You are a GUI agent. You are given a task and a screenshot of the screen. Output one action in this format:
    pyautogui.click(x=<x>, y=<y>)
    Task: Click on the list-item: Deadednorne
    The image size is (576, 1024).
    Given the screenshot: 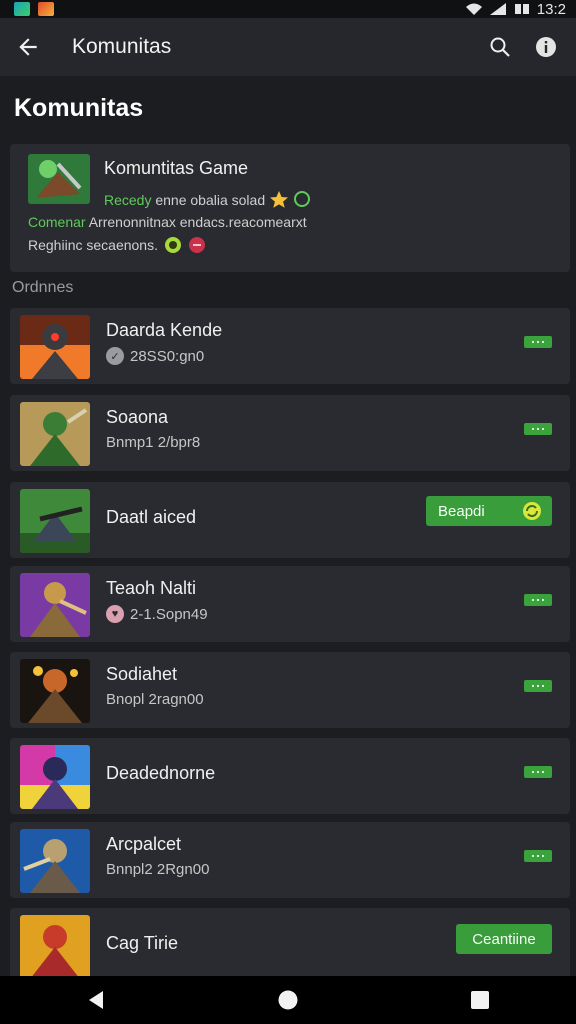 What is the action you would take?
    pyautogui.click(x=290, y=776)
    